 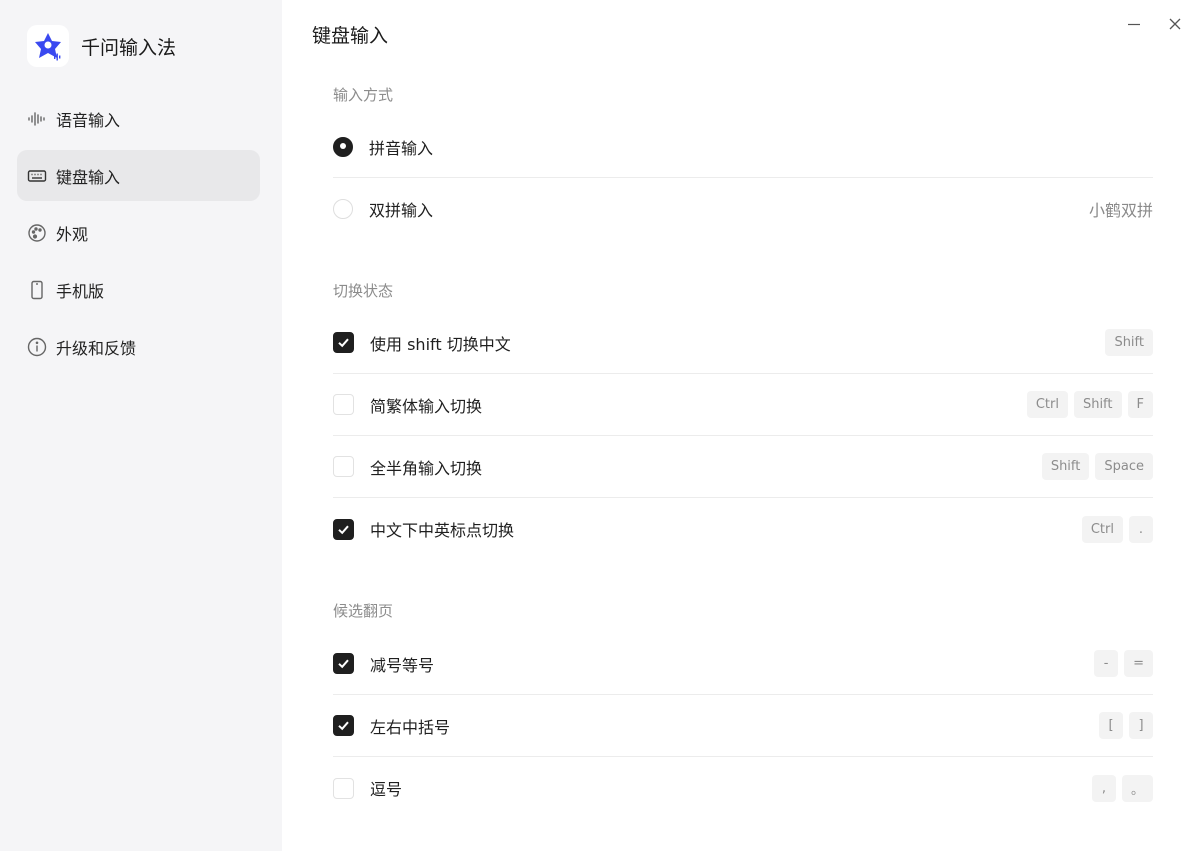 What do you see at coordinates (426, 468) in the screenshot?
I see `setting-label: 全半角输入切换` at bounding box center [426, 468].